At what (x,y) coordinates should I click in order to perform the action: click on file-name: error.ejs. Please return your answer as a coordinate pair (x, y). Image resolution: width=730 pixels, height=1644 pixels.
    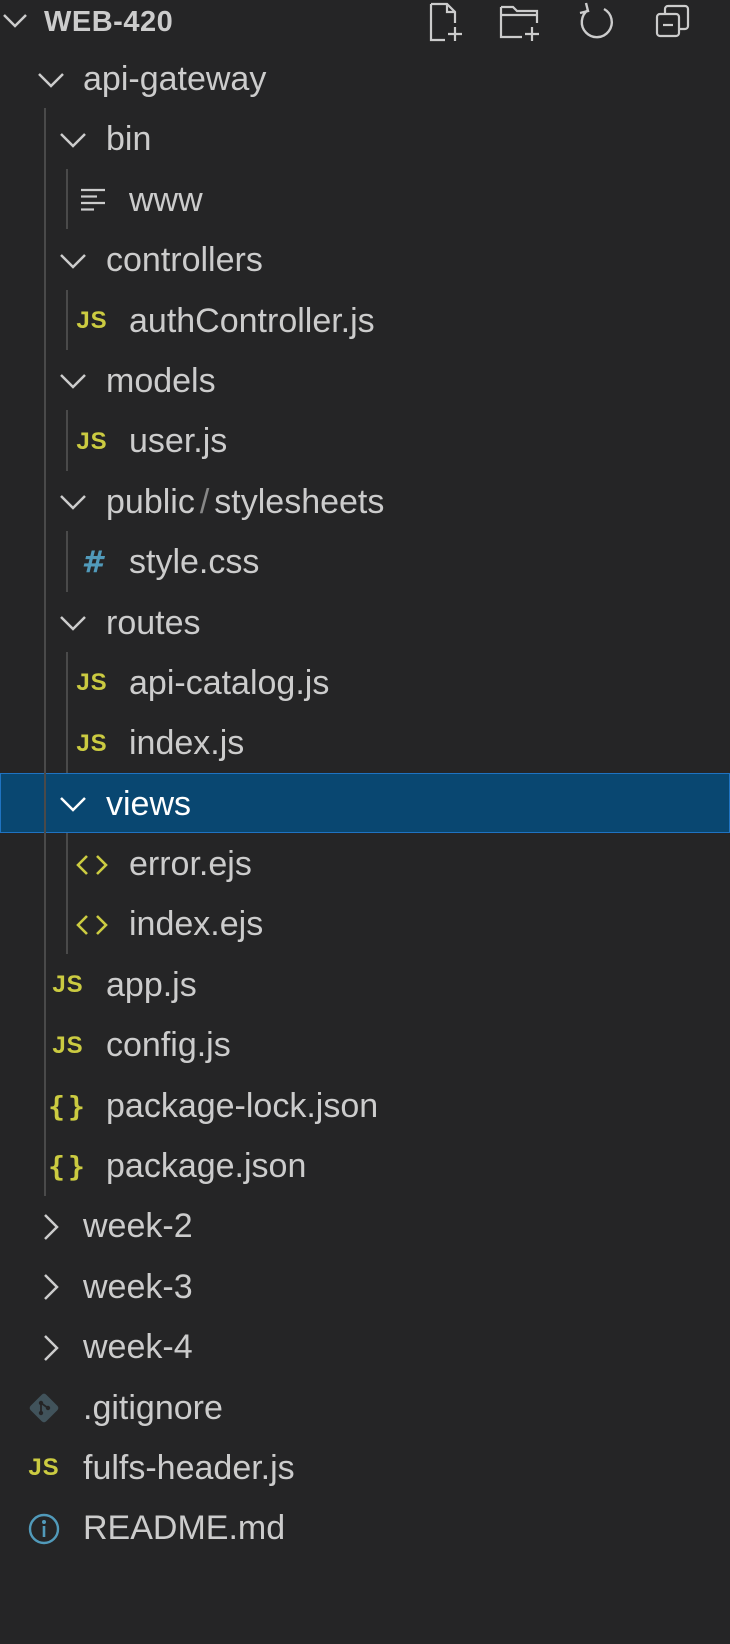
    Looking at the image, I should click on (190, 864).